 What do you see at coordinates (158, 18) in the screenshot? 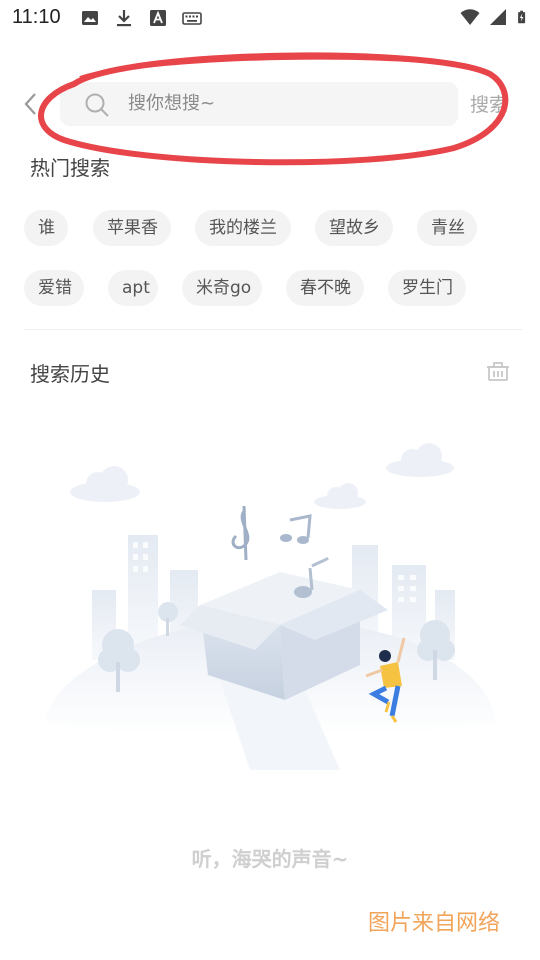
I see `font-a-icon` at bounding box center [158, 18].